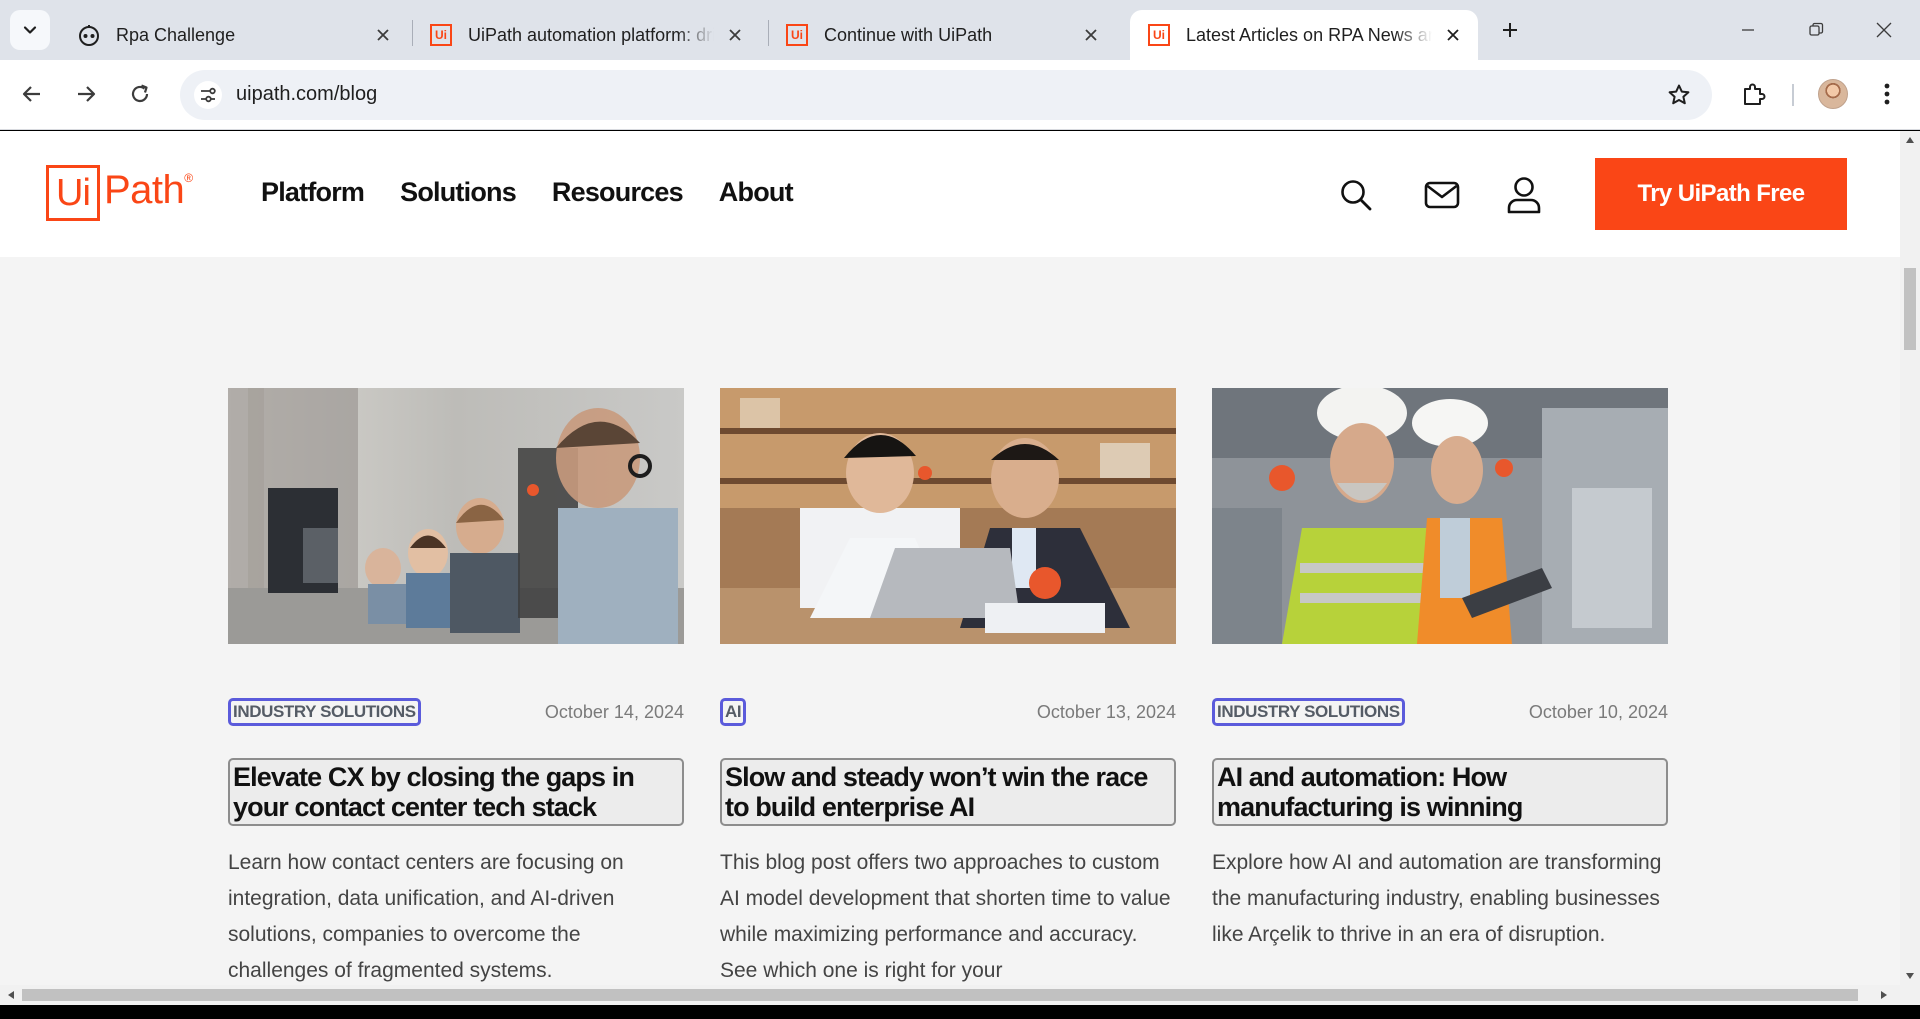 Image resolution: width=1920 pixels, height=1019 pixels. I want to click on restore-icon, so click(1816, 29).